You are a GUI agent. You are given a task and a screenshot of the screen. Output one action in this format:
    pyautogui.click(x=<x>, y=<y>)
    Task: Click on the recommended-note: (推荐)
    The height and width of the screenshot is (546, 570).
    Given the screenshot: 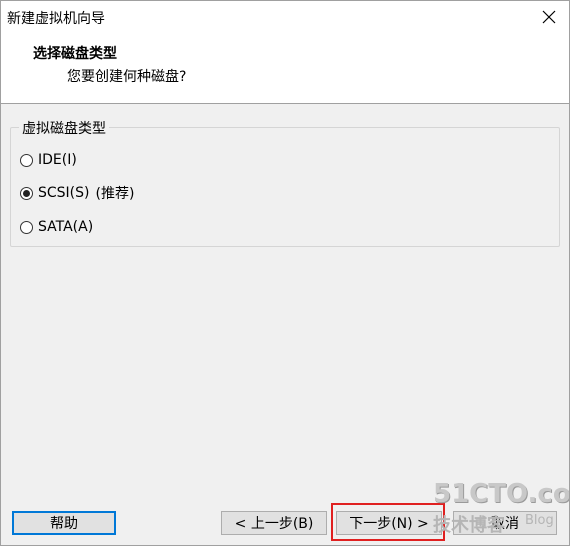 What is the action you would take?
    pyautogui.click(x=115, y=194)
    